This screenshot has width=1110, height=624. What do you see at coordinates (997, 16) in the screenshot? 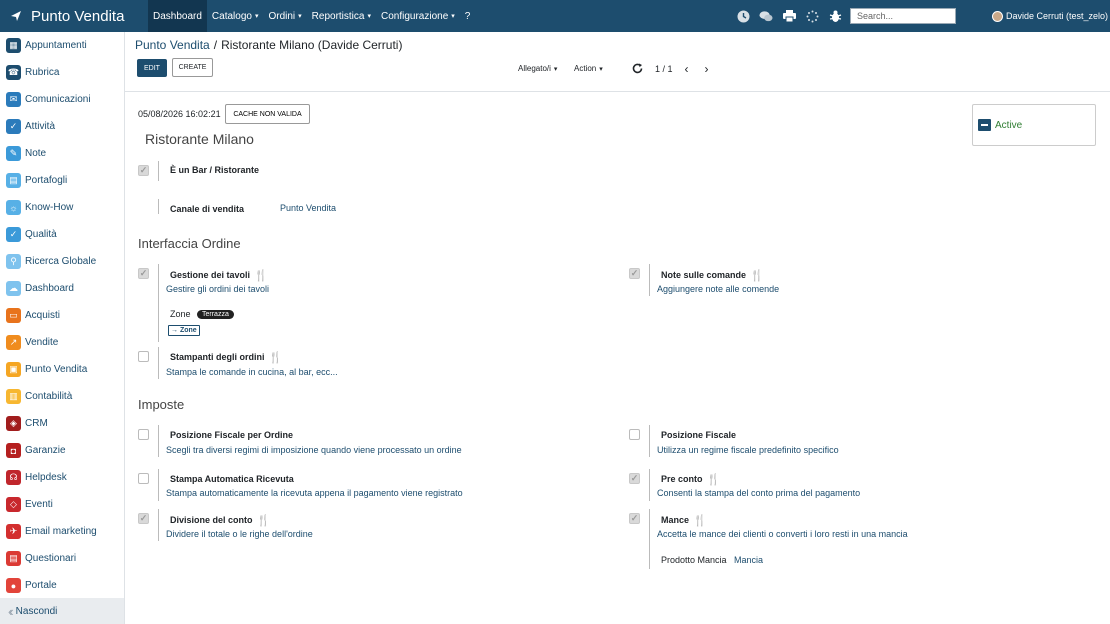
I see `avatar` at bounding box center [997, 16].